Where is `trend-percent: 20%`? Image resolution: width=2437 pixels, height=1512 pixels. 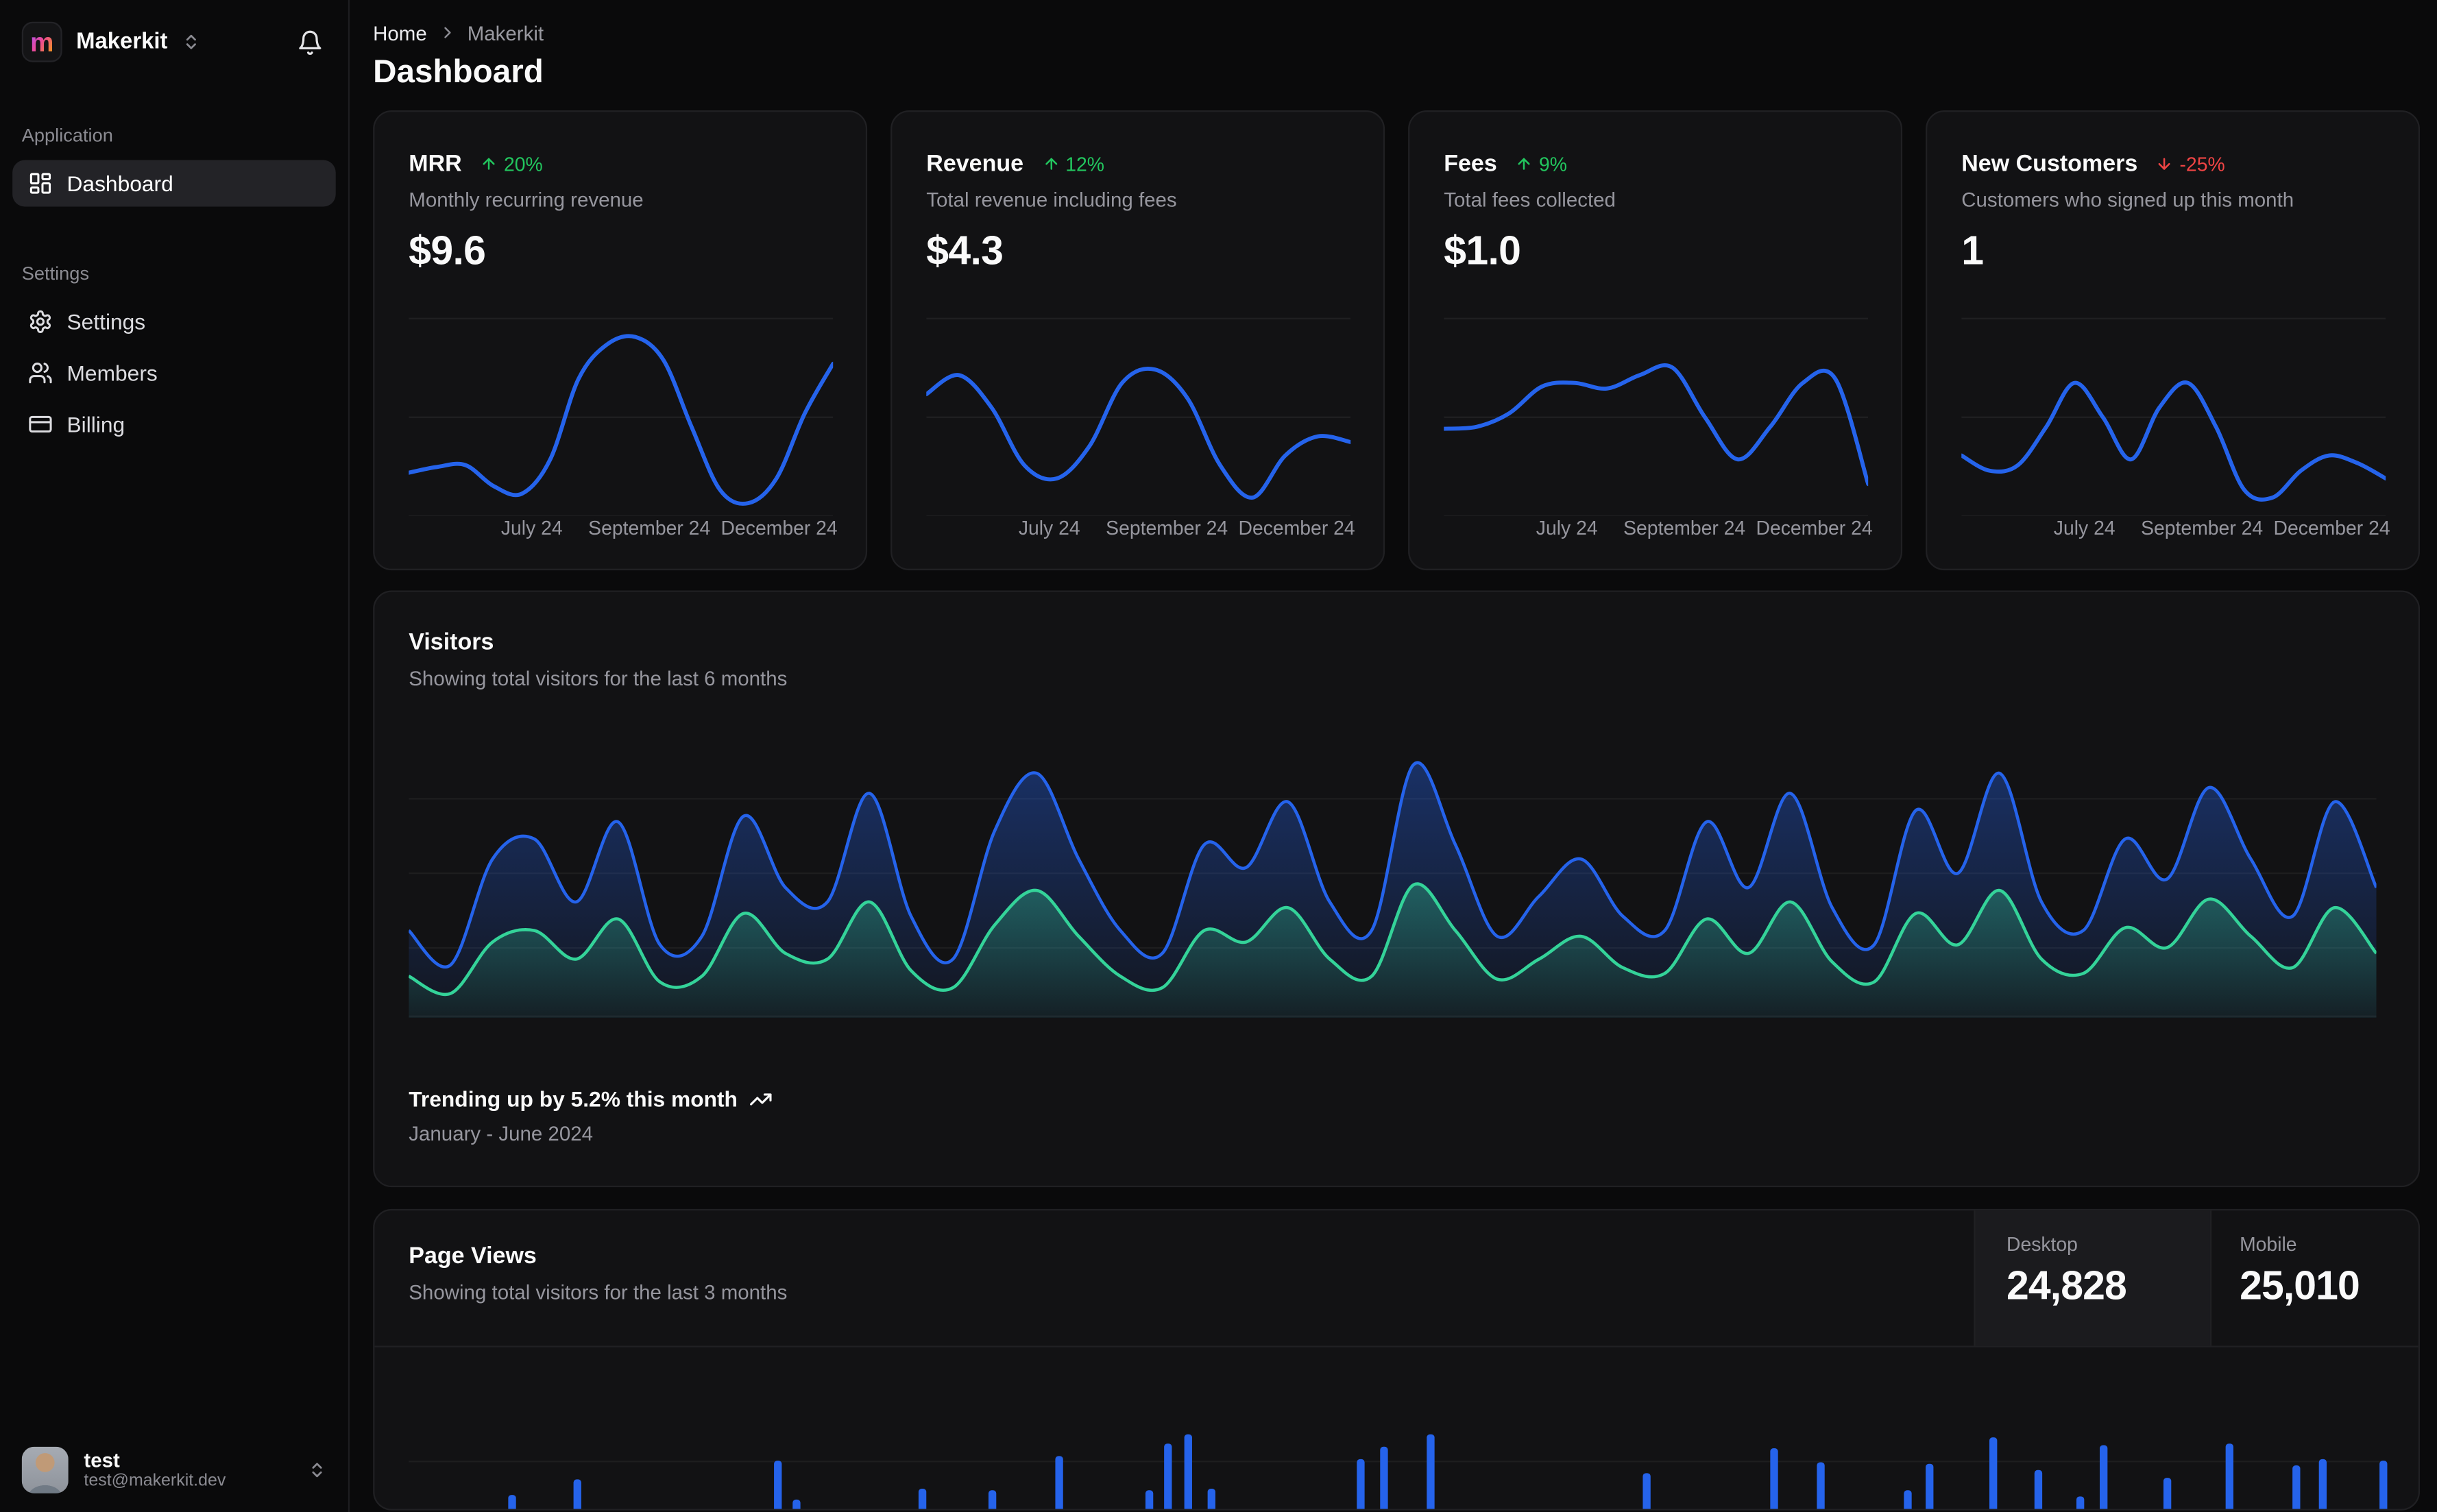 trend-percent: 20% is located at coordinates (523, 164).